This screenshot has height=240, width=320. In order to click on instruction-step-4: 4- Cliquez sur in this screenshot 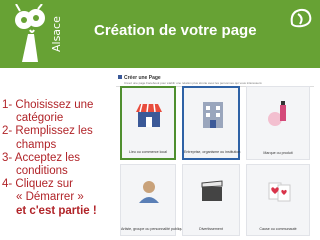, I will do `click(37, 184)`.